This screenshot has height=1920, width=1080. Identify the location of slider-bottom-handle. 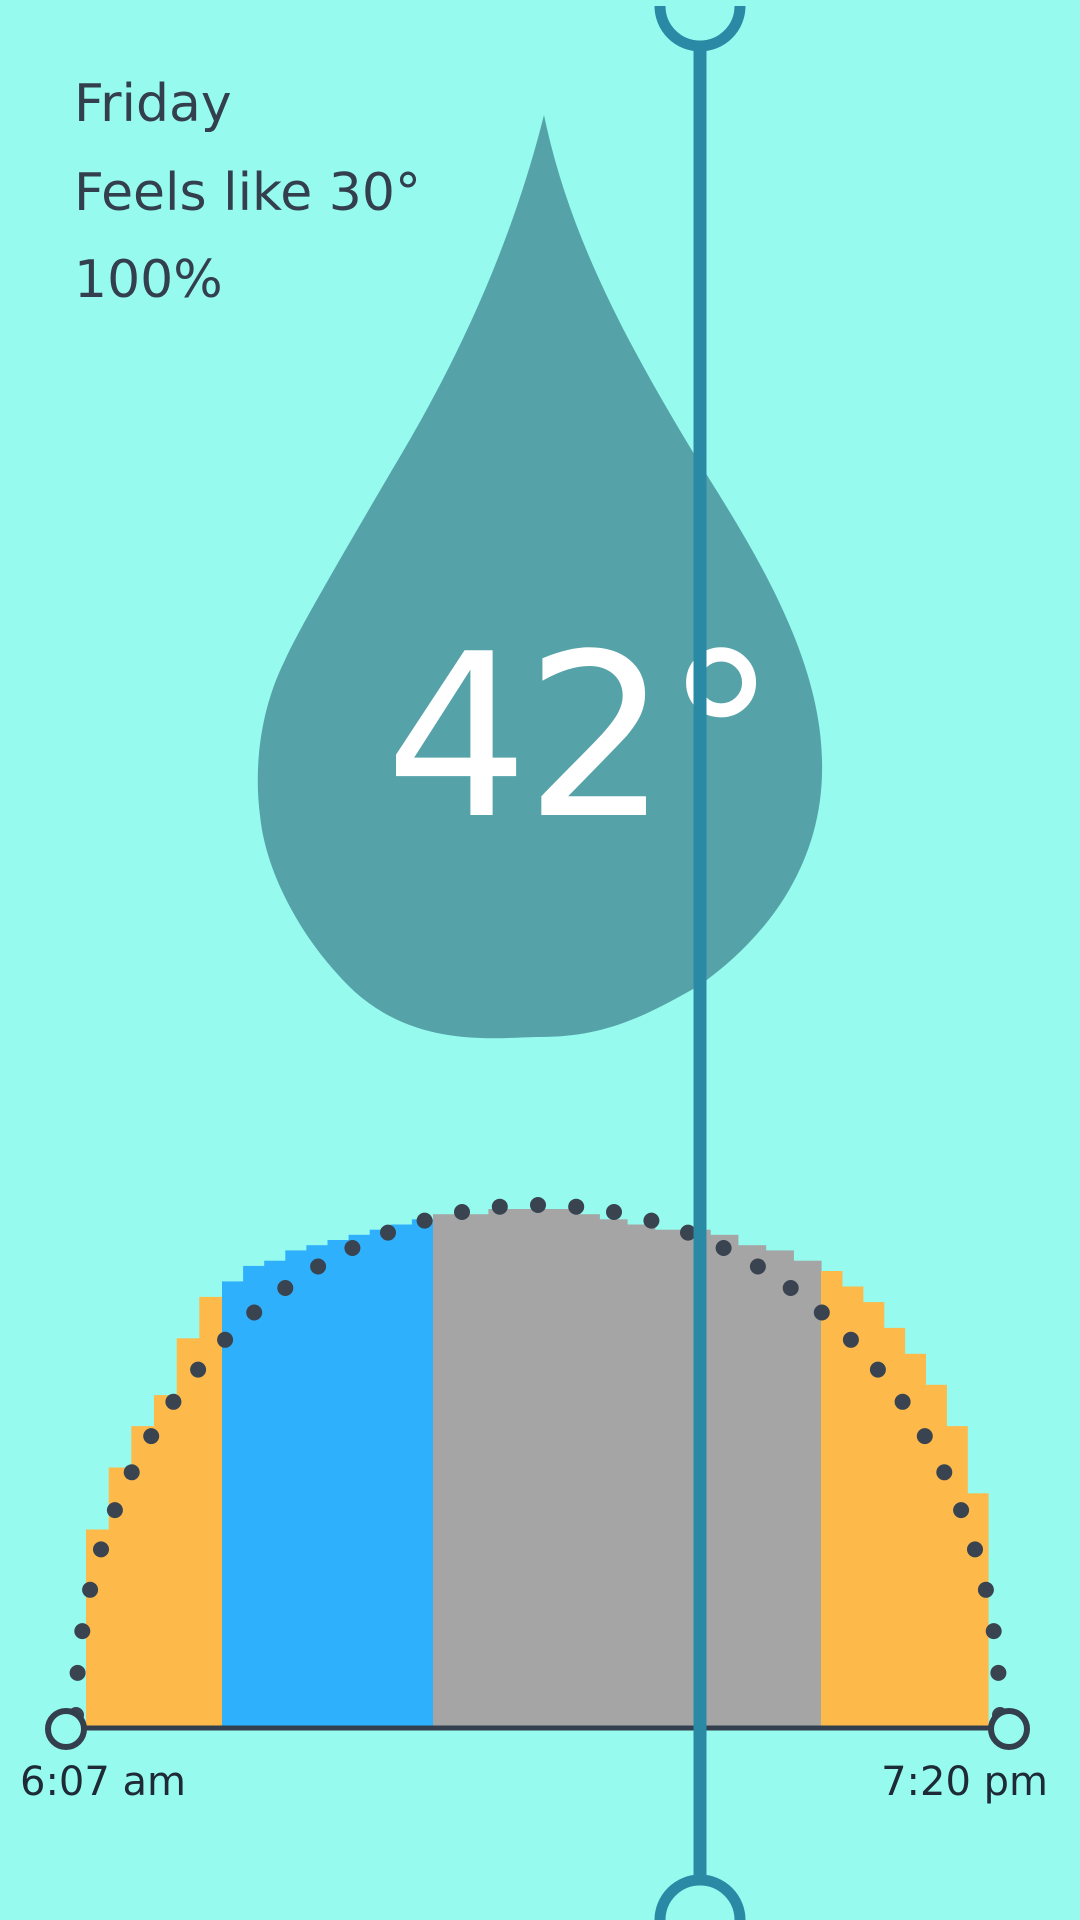
(700, 1897).